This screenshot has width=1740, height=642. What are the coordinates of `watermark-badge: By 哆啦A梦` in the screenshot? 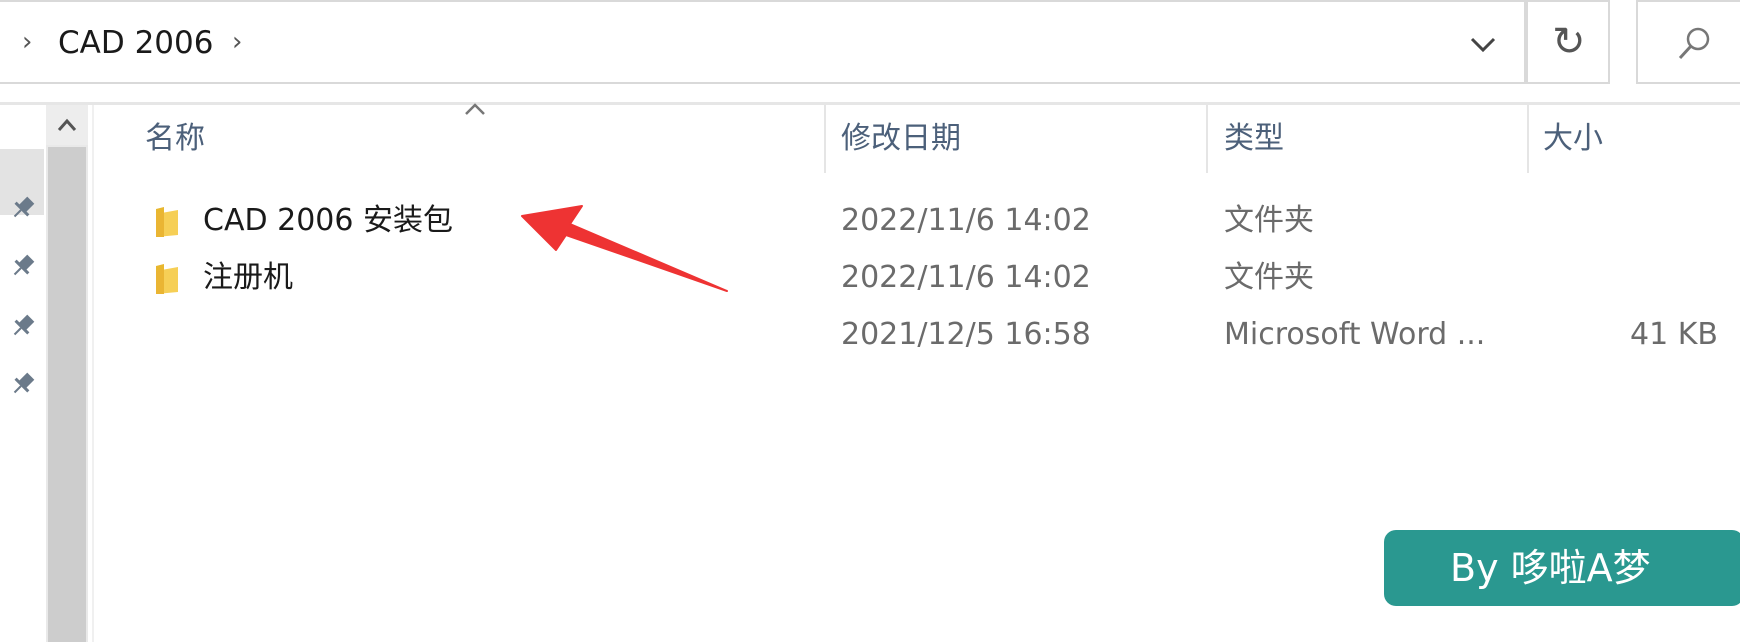 It's located at (1562, 568).